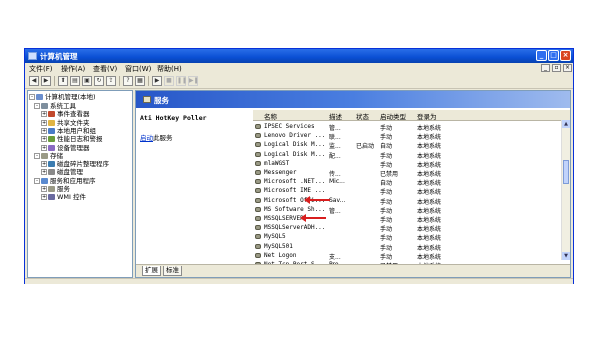 The height and width of the screenshot is (340, 600). What do you see at coordinates (565, 190) in the screenshot?
I see `vertical-scrollbar: ▲ ▼` at bounding box center [565, 190].